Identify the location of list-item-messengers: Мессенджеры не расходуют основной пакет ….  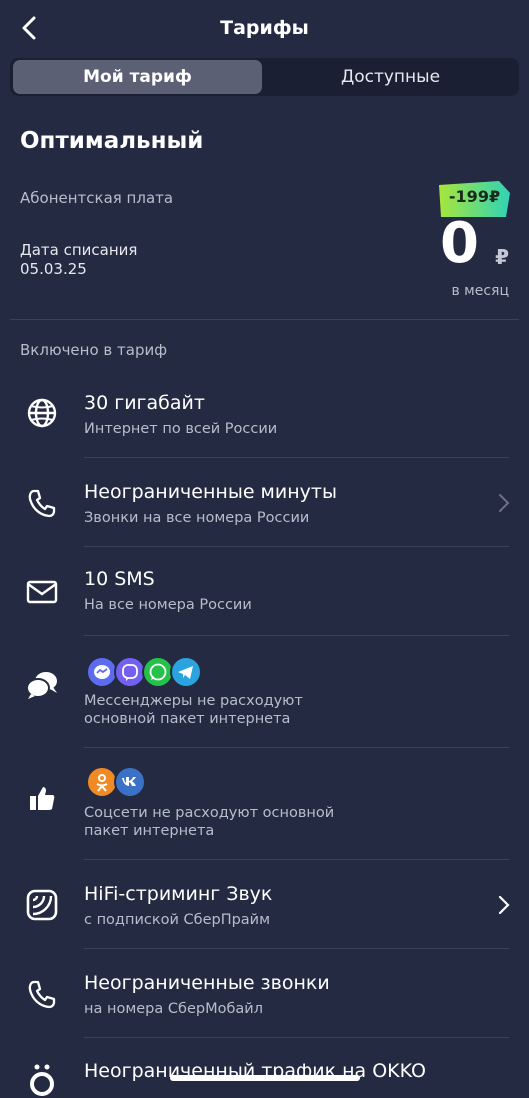
(264, 691).